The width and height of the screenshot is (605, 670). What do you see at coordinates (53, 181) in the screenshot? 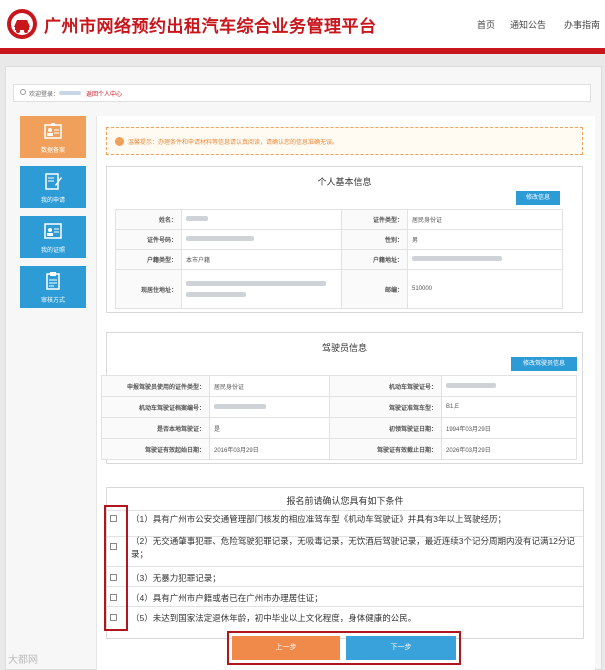
I see `edit-doc-icon` at bounding box center [53, 181].